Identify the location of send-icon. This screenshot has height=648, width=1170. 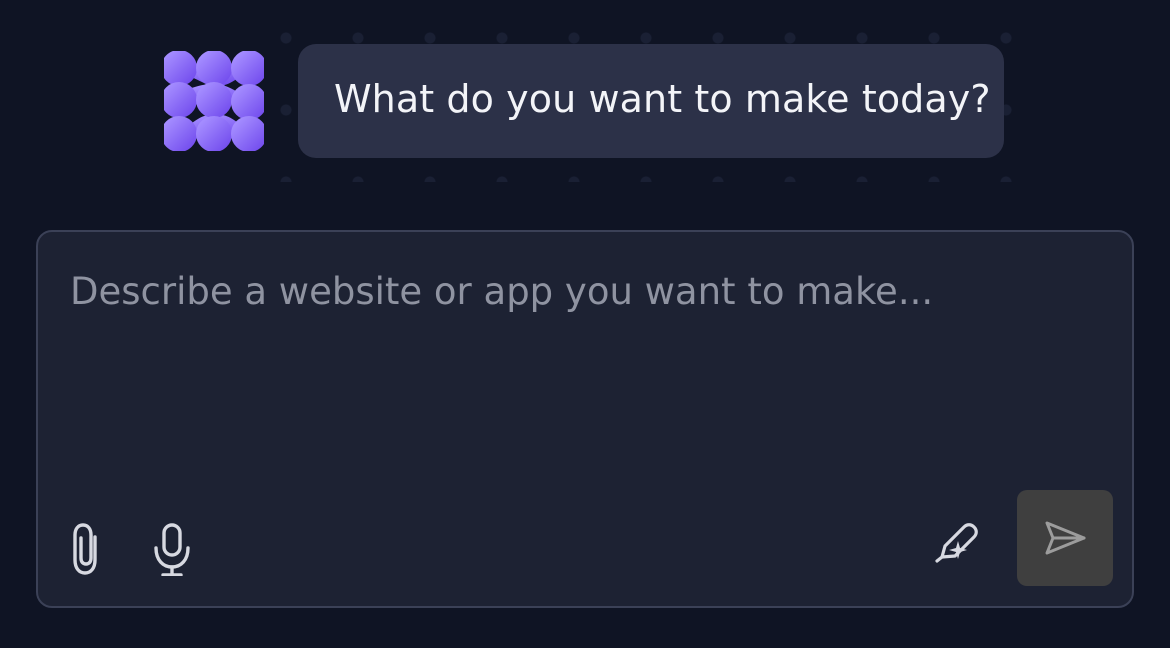
(1065, 538).